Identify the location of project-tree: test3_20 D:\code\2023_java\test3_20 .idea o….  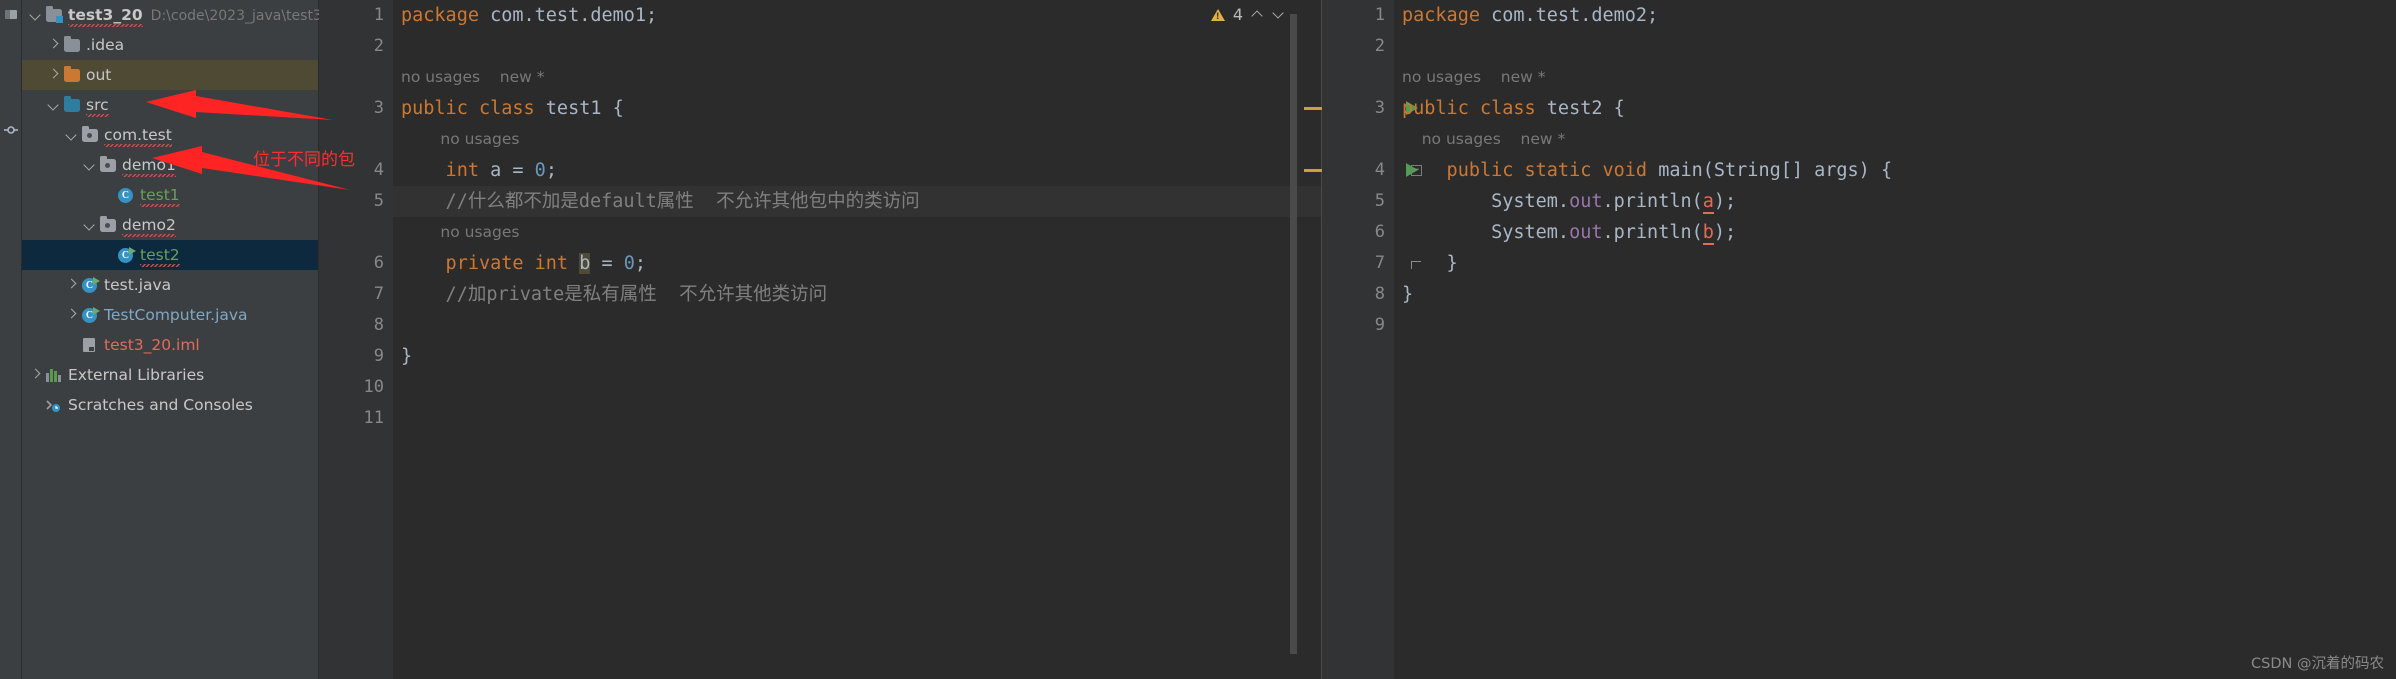
(184, 339).